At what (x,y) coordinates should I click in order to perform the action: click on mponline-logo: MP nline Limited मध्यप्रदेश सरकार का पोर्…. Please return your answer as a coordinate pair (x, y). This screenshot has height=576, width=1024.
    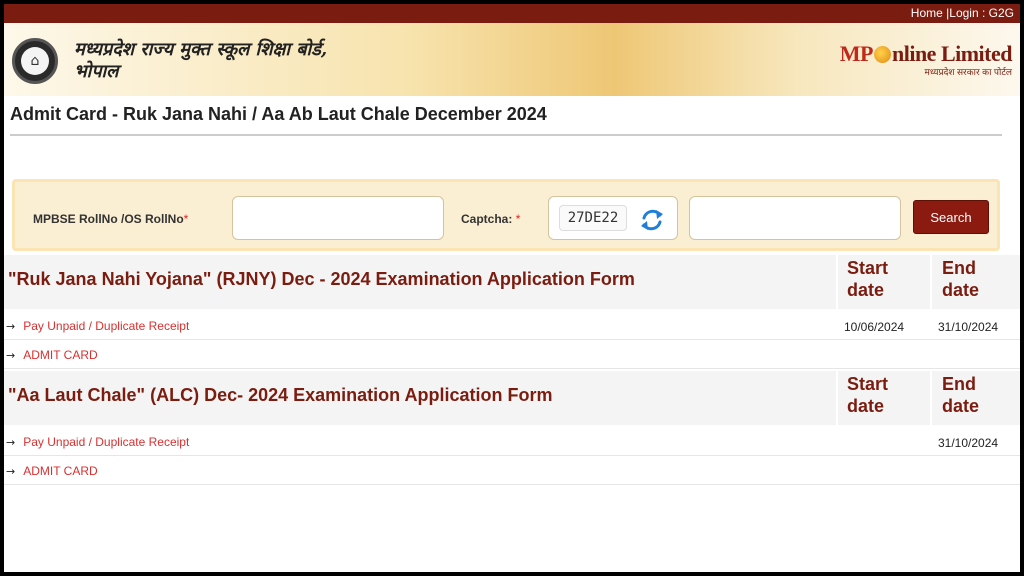
    Looking at the image, I should click on (922, 59).